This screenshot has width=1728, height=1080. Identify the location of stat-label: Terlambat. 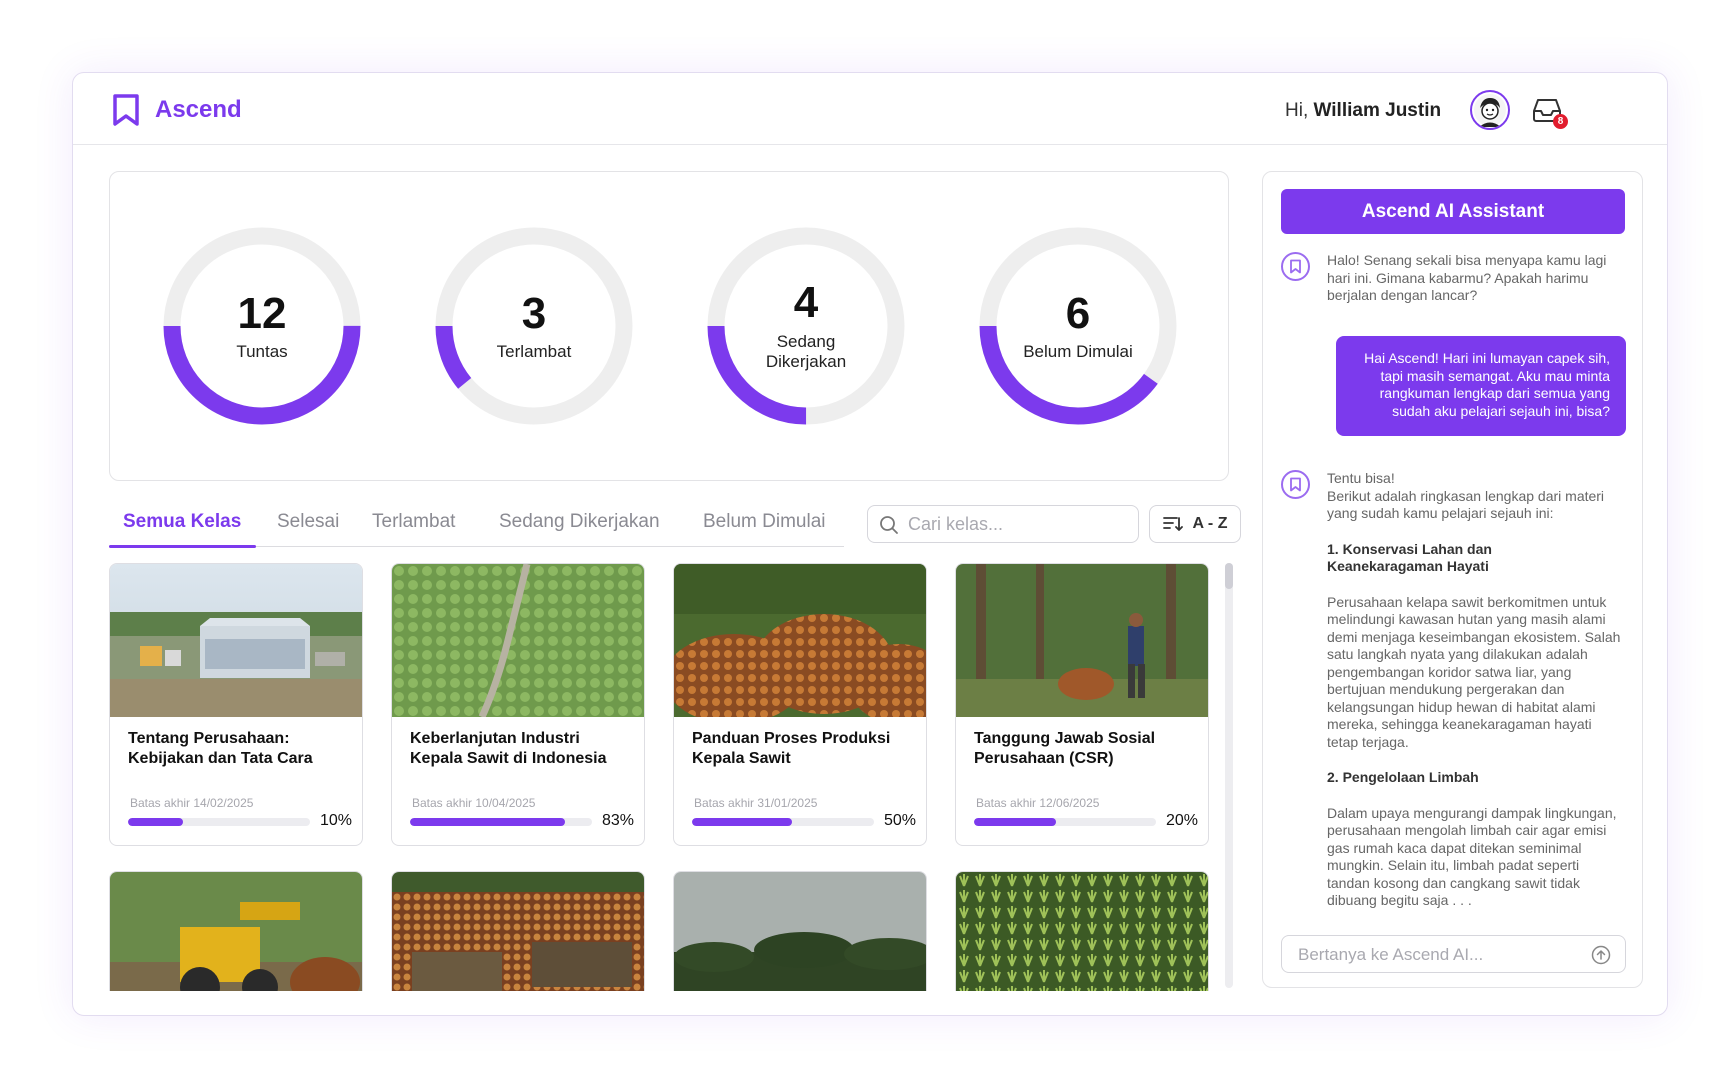
(534, 351).